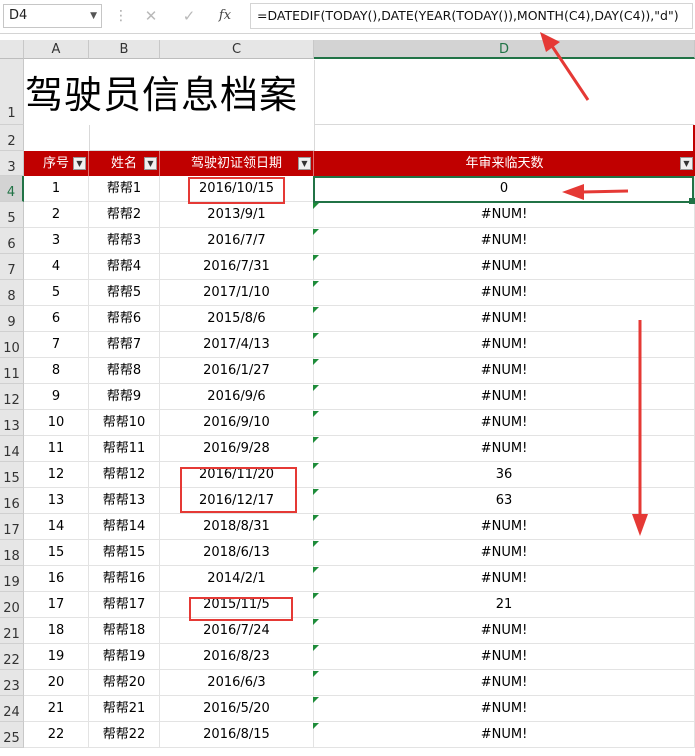 This screenshot has height=756, width=695. Describe the element at coordinates (573, 192) in the screenshot. I see `arrow-active-cell-head` at that location.